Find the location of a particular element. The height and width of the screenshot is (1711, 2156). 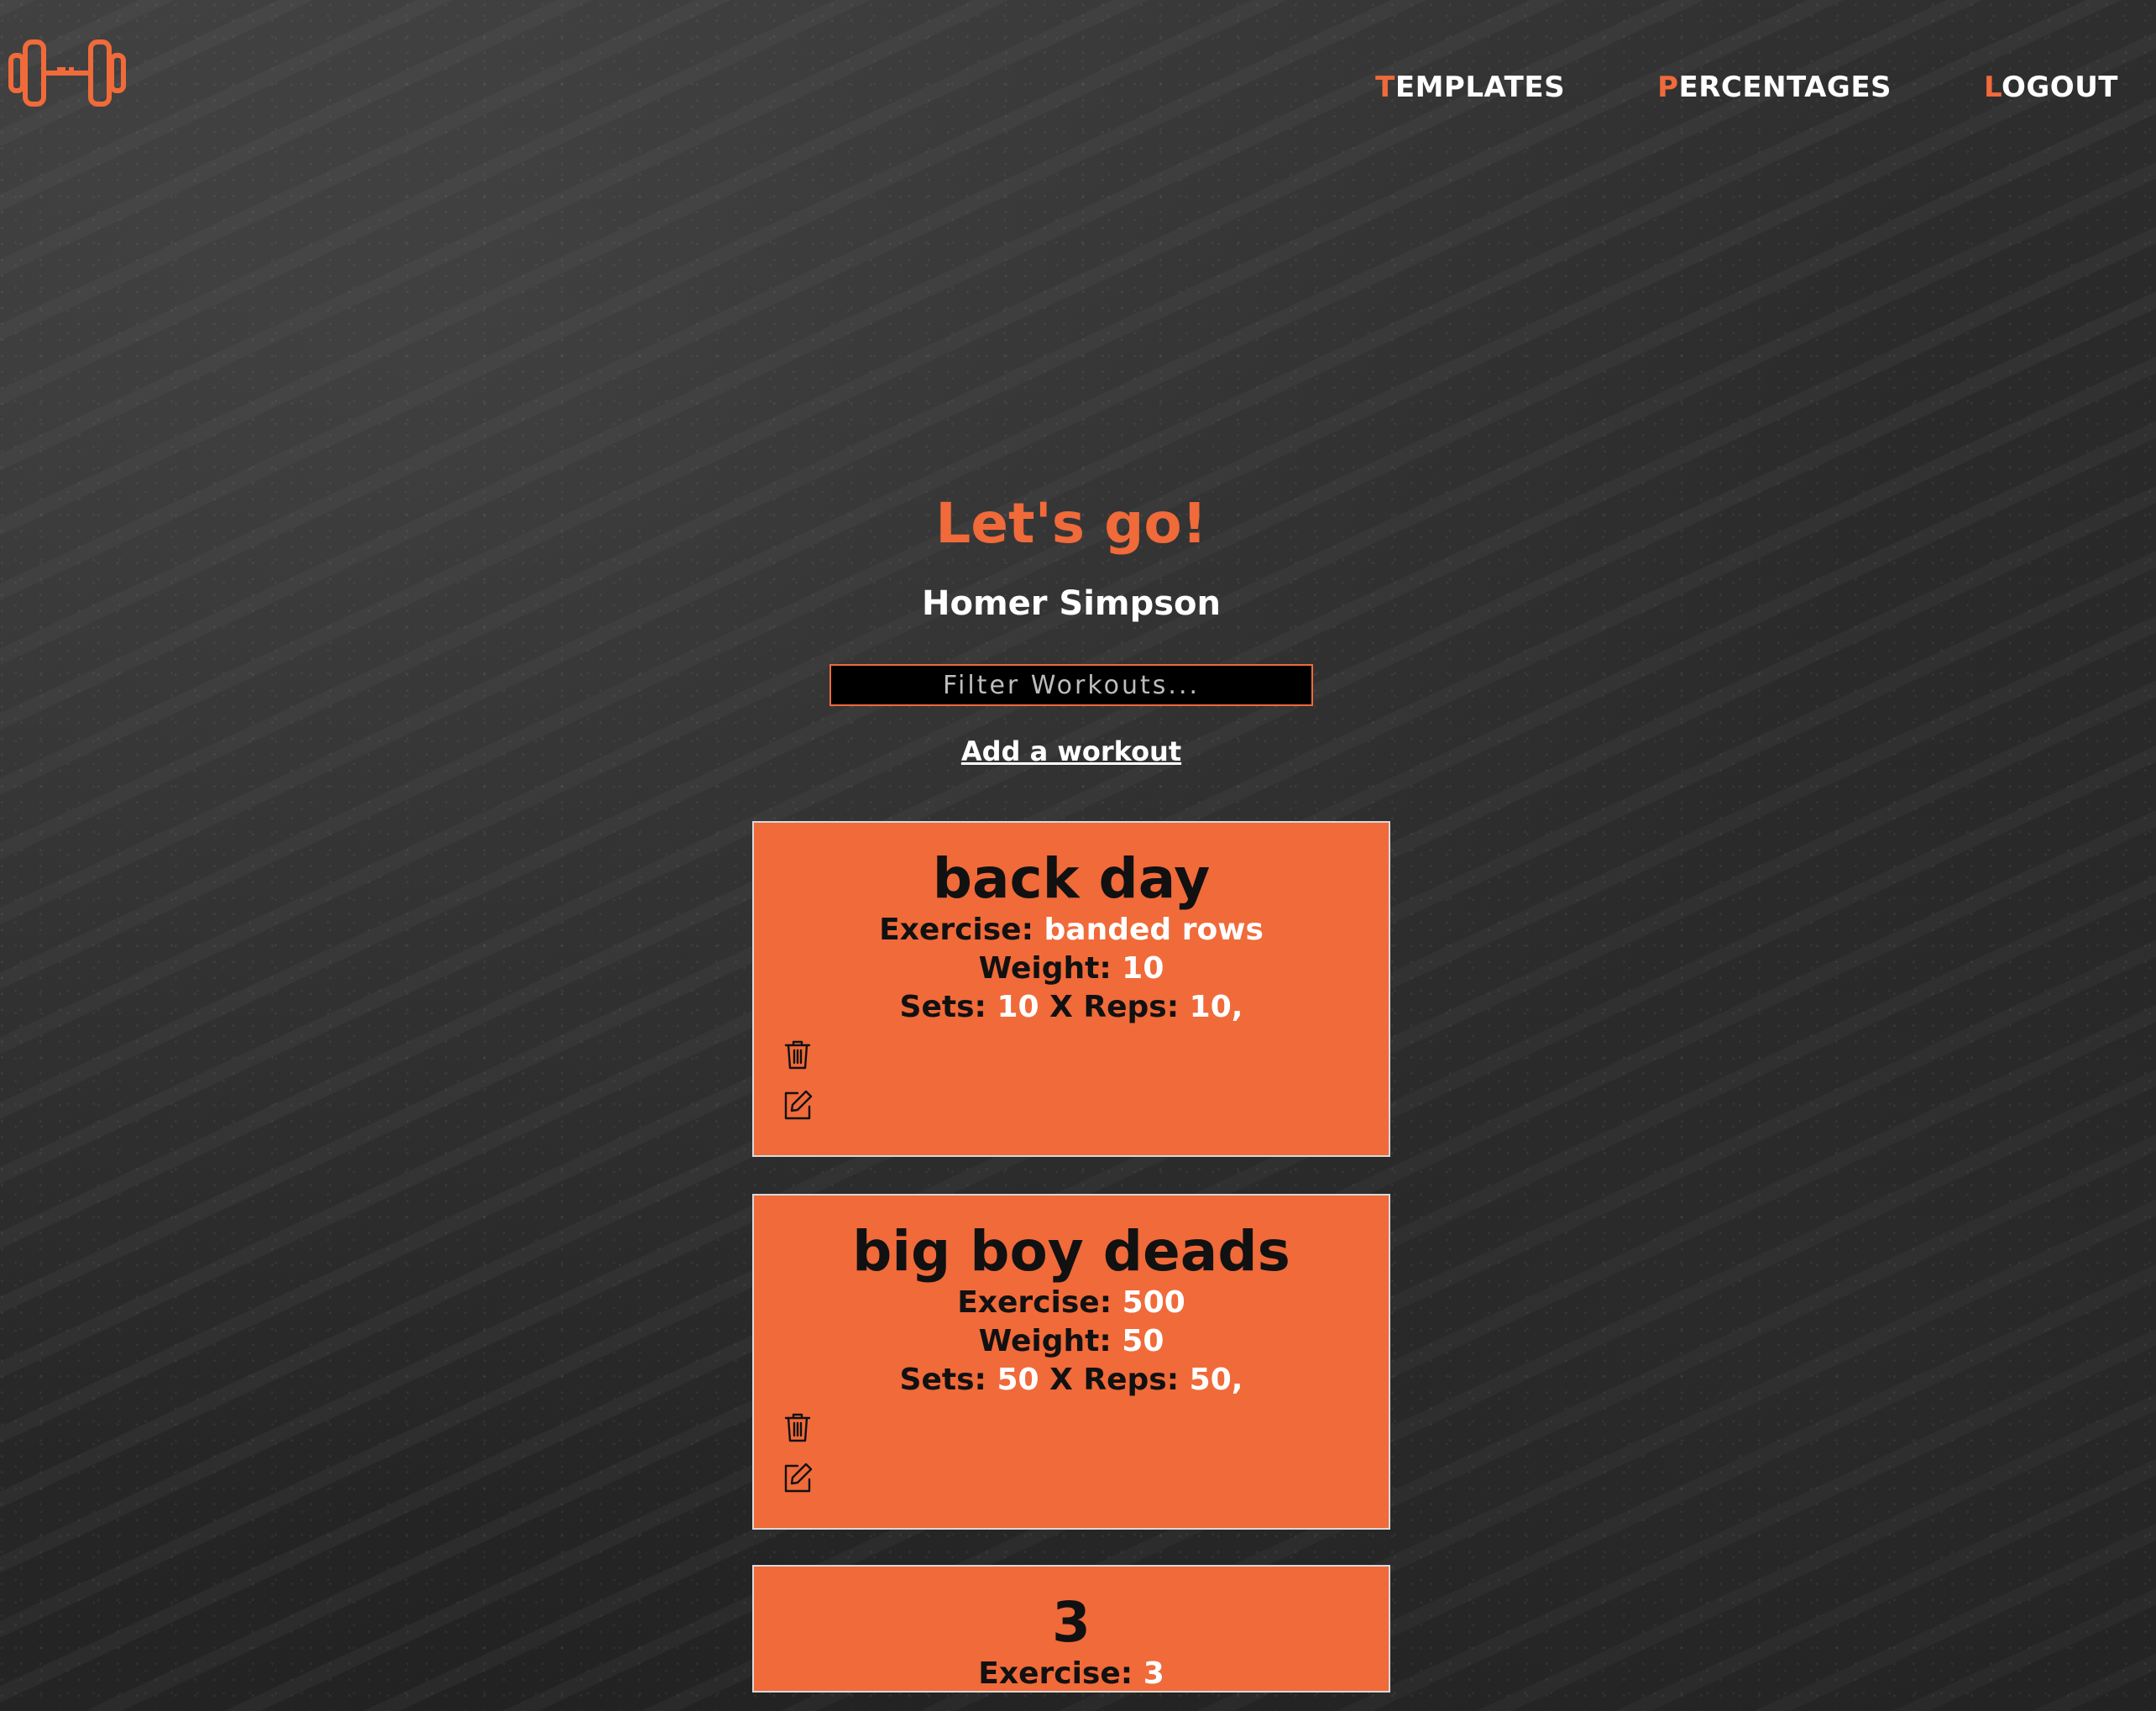

top-nav: TEMPLATES PERCENTAGES LOGOUT is located at coordinates (1746, 88).